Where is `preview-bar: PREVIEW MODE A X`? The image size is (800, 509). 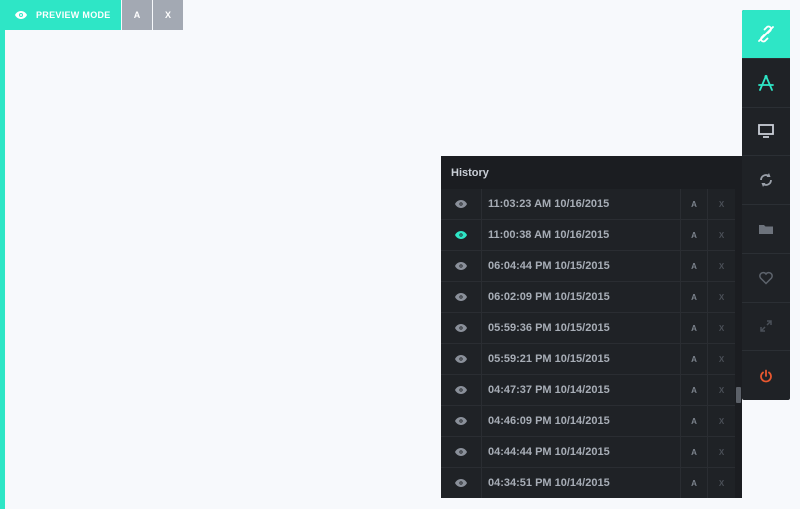 preview-bar: PREVIEW MODE A X is located at coordinates (94, 15).